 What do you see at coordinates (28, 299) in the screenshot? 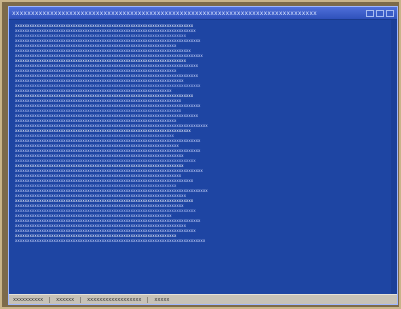
I see `status-item: xxxxxxxxxx` at bounding box center [28, 299].